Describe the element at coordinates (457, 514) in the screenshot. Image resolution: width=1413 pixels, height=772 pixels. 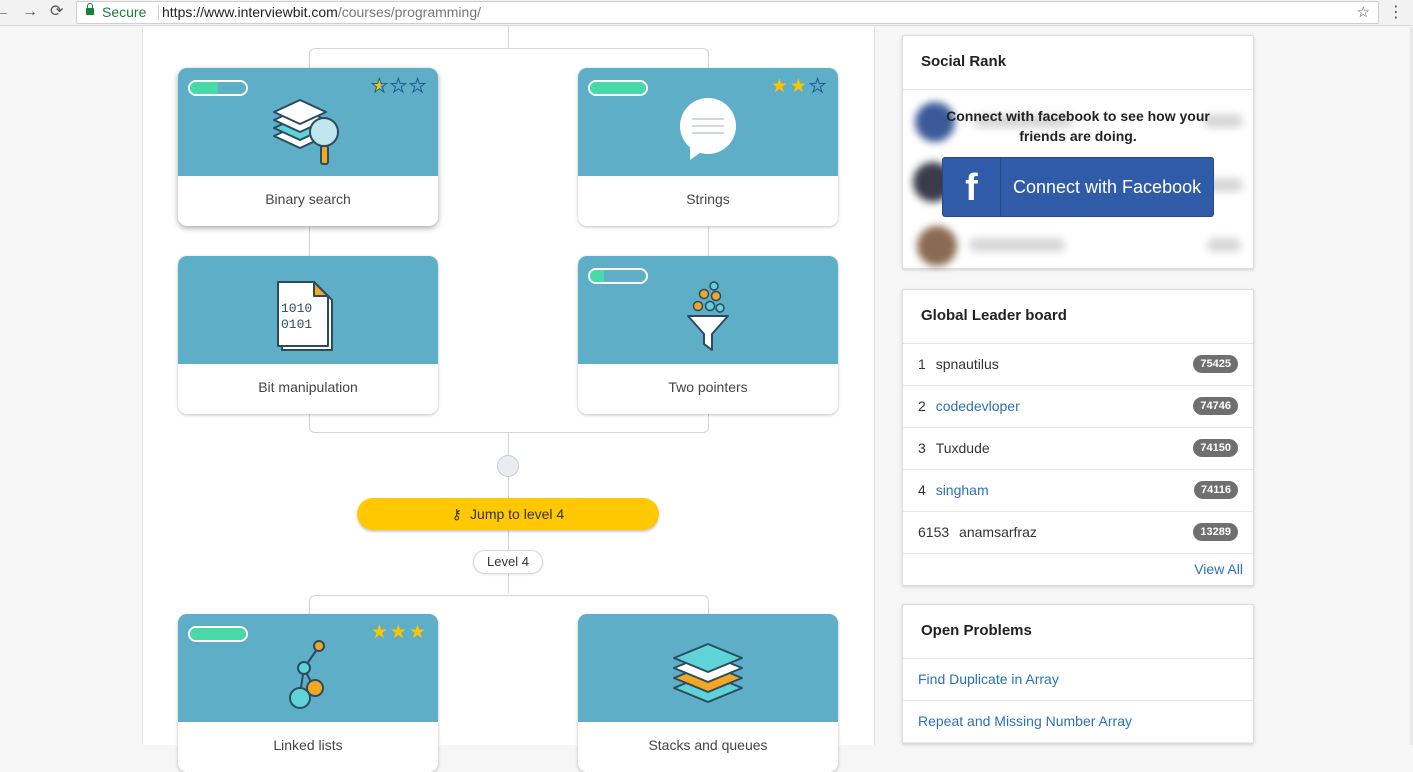
I see `key-icon: ⚷` at that location.